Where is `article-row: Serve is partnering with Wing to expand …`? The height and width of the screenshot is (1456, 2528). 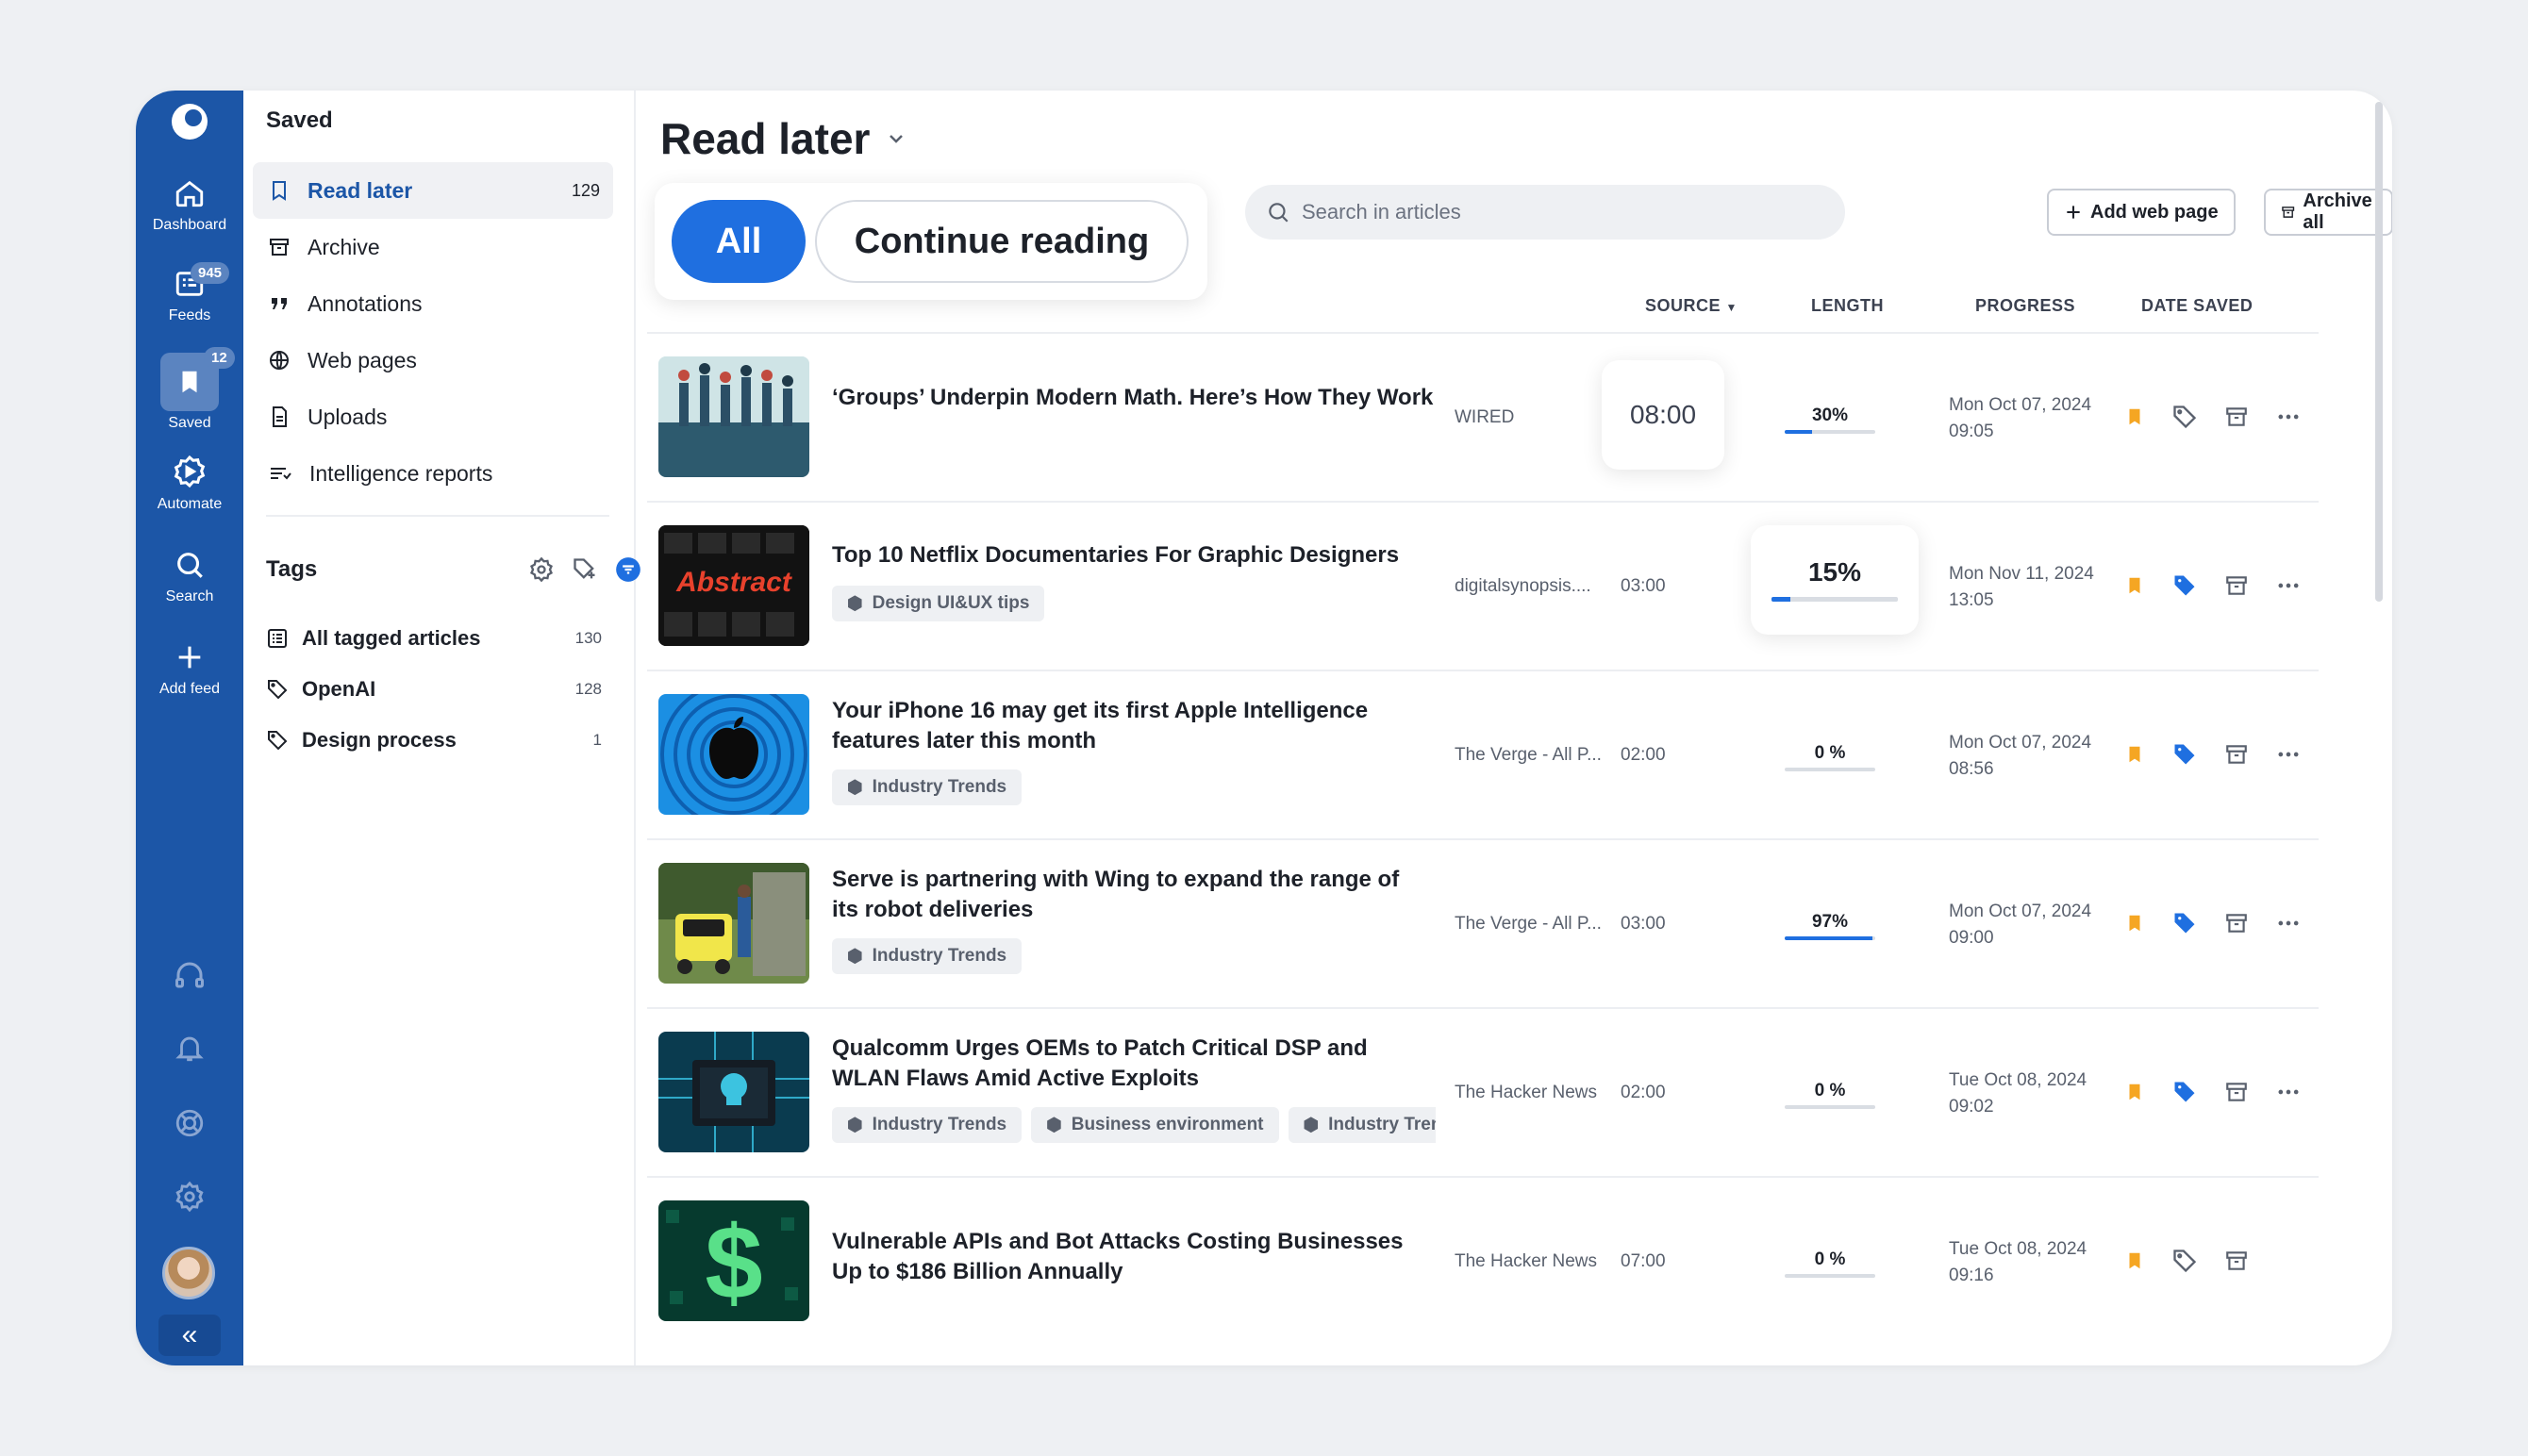
article-row: Serve is partnering with Wing to expand … is located at coordinates (1483, 922).